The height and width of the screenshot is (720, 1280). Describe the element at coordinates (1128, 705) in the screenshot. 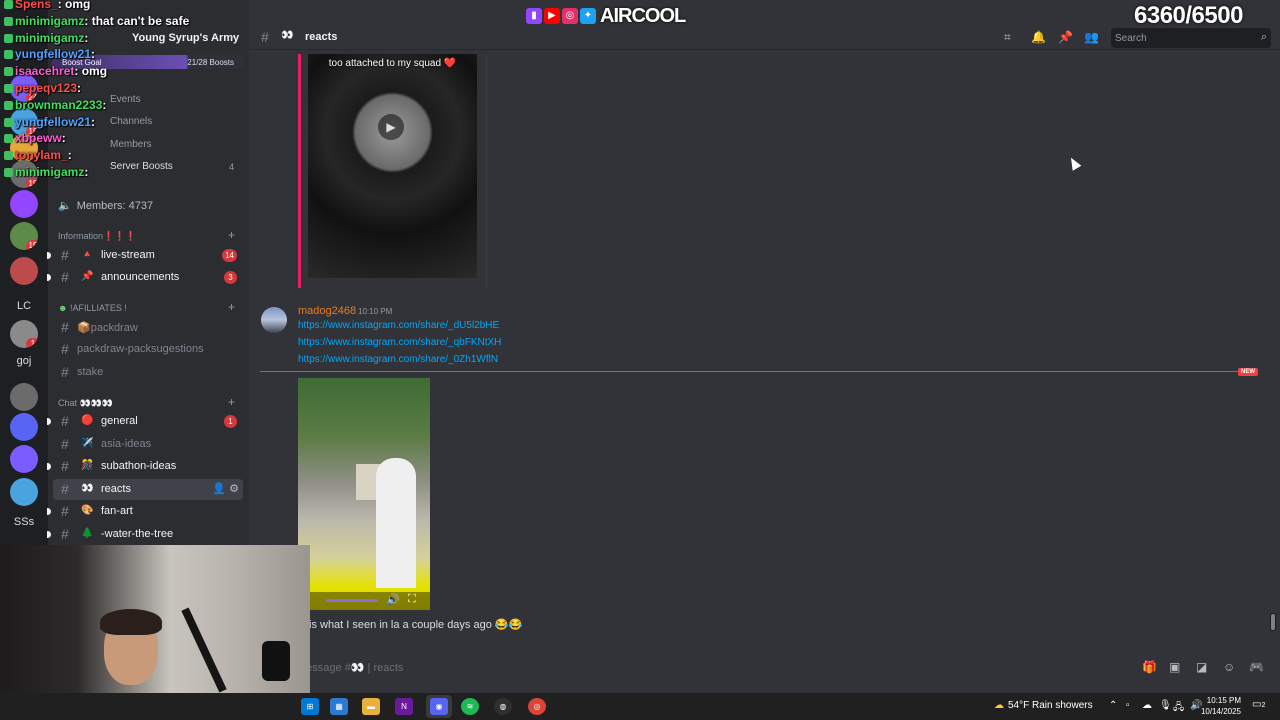

I see `tray-app-icon: ▫` at that location.